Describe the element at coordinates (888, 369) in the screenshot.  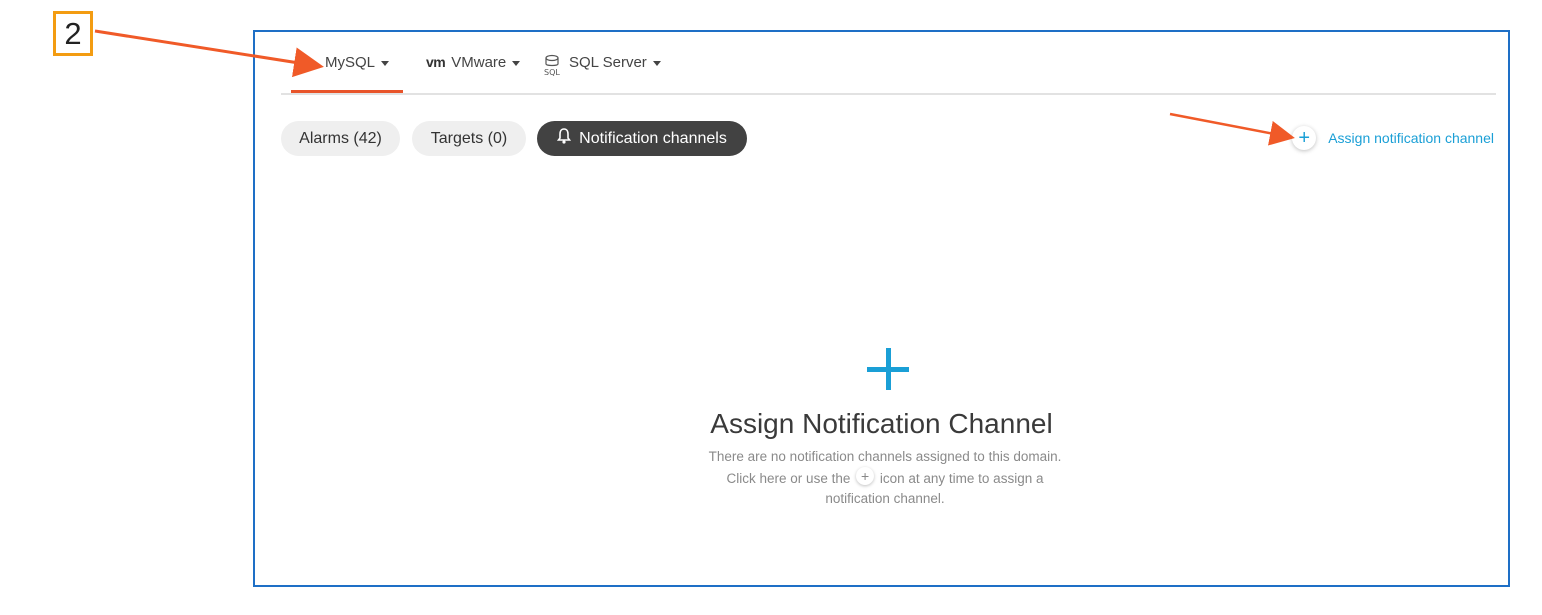
I see `large-plus-icon` at that location.